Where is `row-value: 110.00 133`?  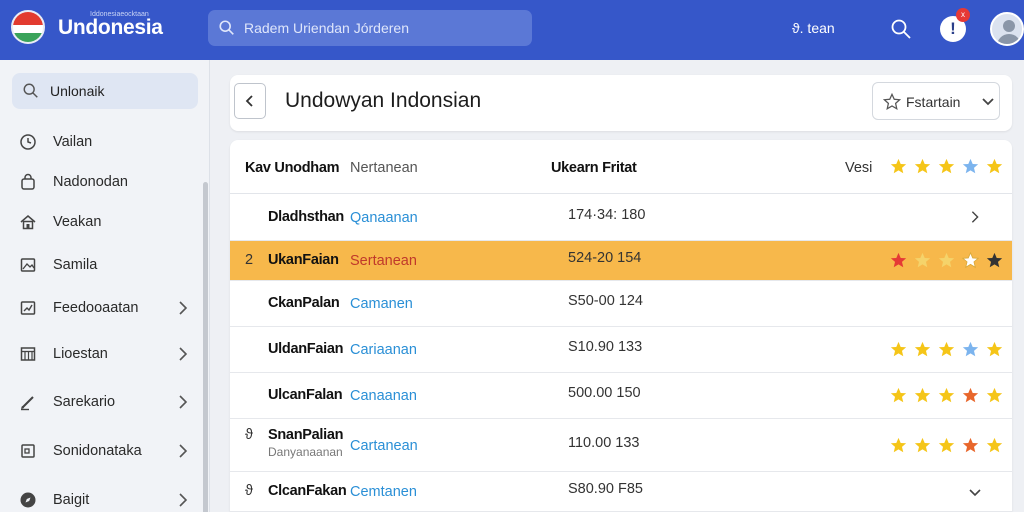
row-value: 110.00 133 is located at coordinates (604, 443).